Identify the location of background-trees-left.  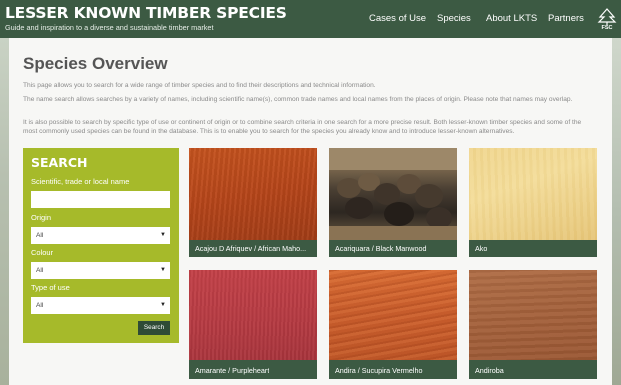
(4, 211).